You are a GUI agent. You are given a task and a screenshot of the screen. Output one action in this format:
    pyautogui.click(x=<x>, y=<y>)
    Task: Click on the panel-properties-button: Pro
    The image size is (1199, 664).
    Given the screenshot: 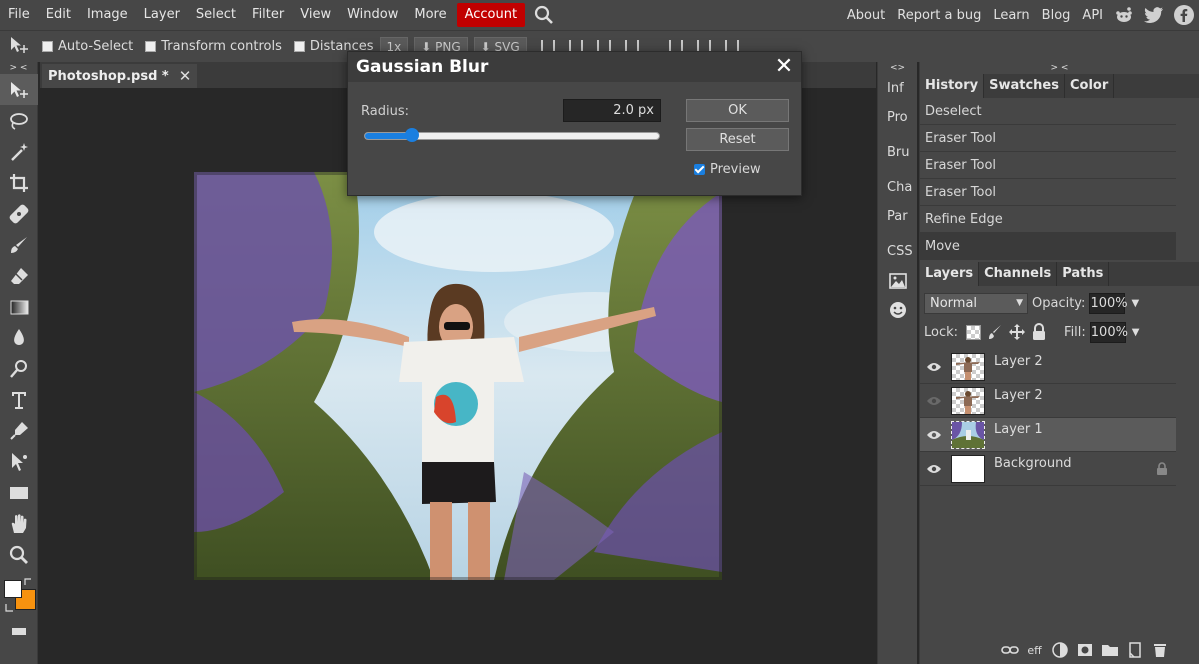 What is the action you would take?
    pyautogui.click(x=897, y=117)
    